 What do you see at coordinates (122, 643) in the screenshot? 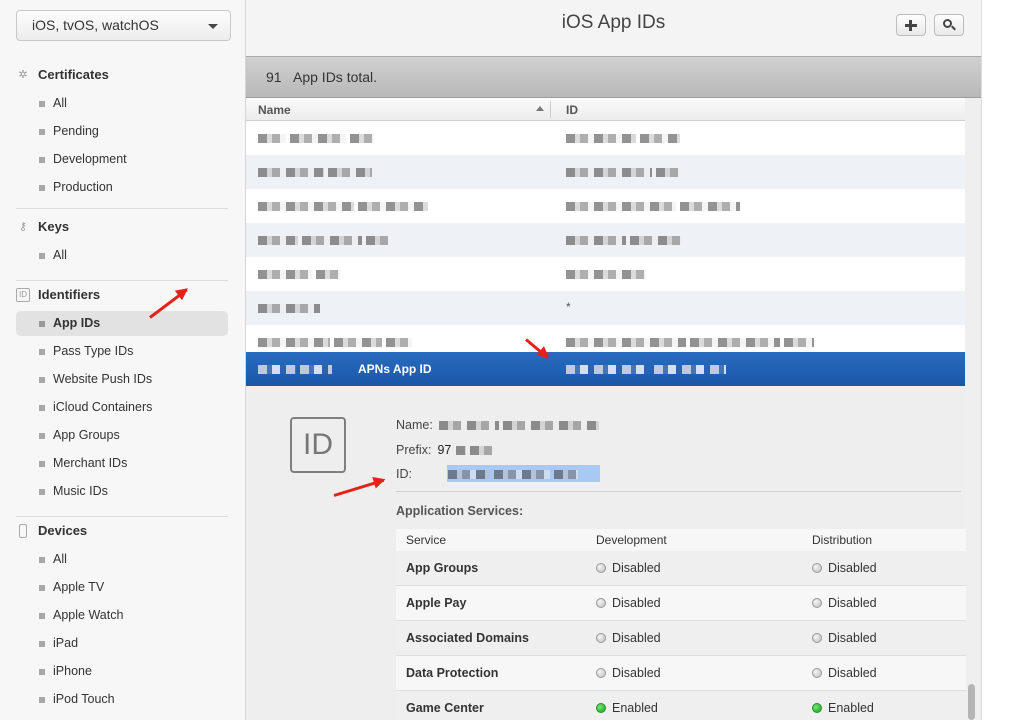
I see `sidebar-item-ipad: iPad` at bounding box center [122, 643].